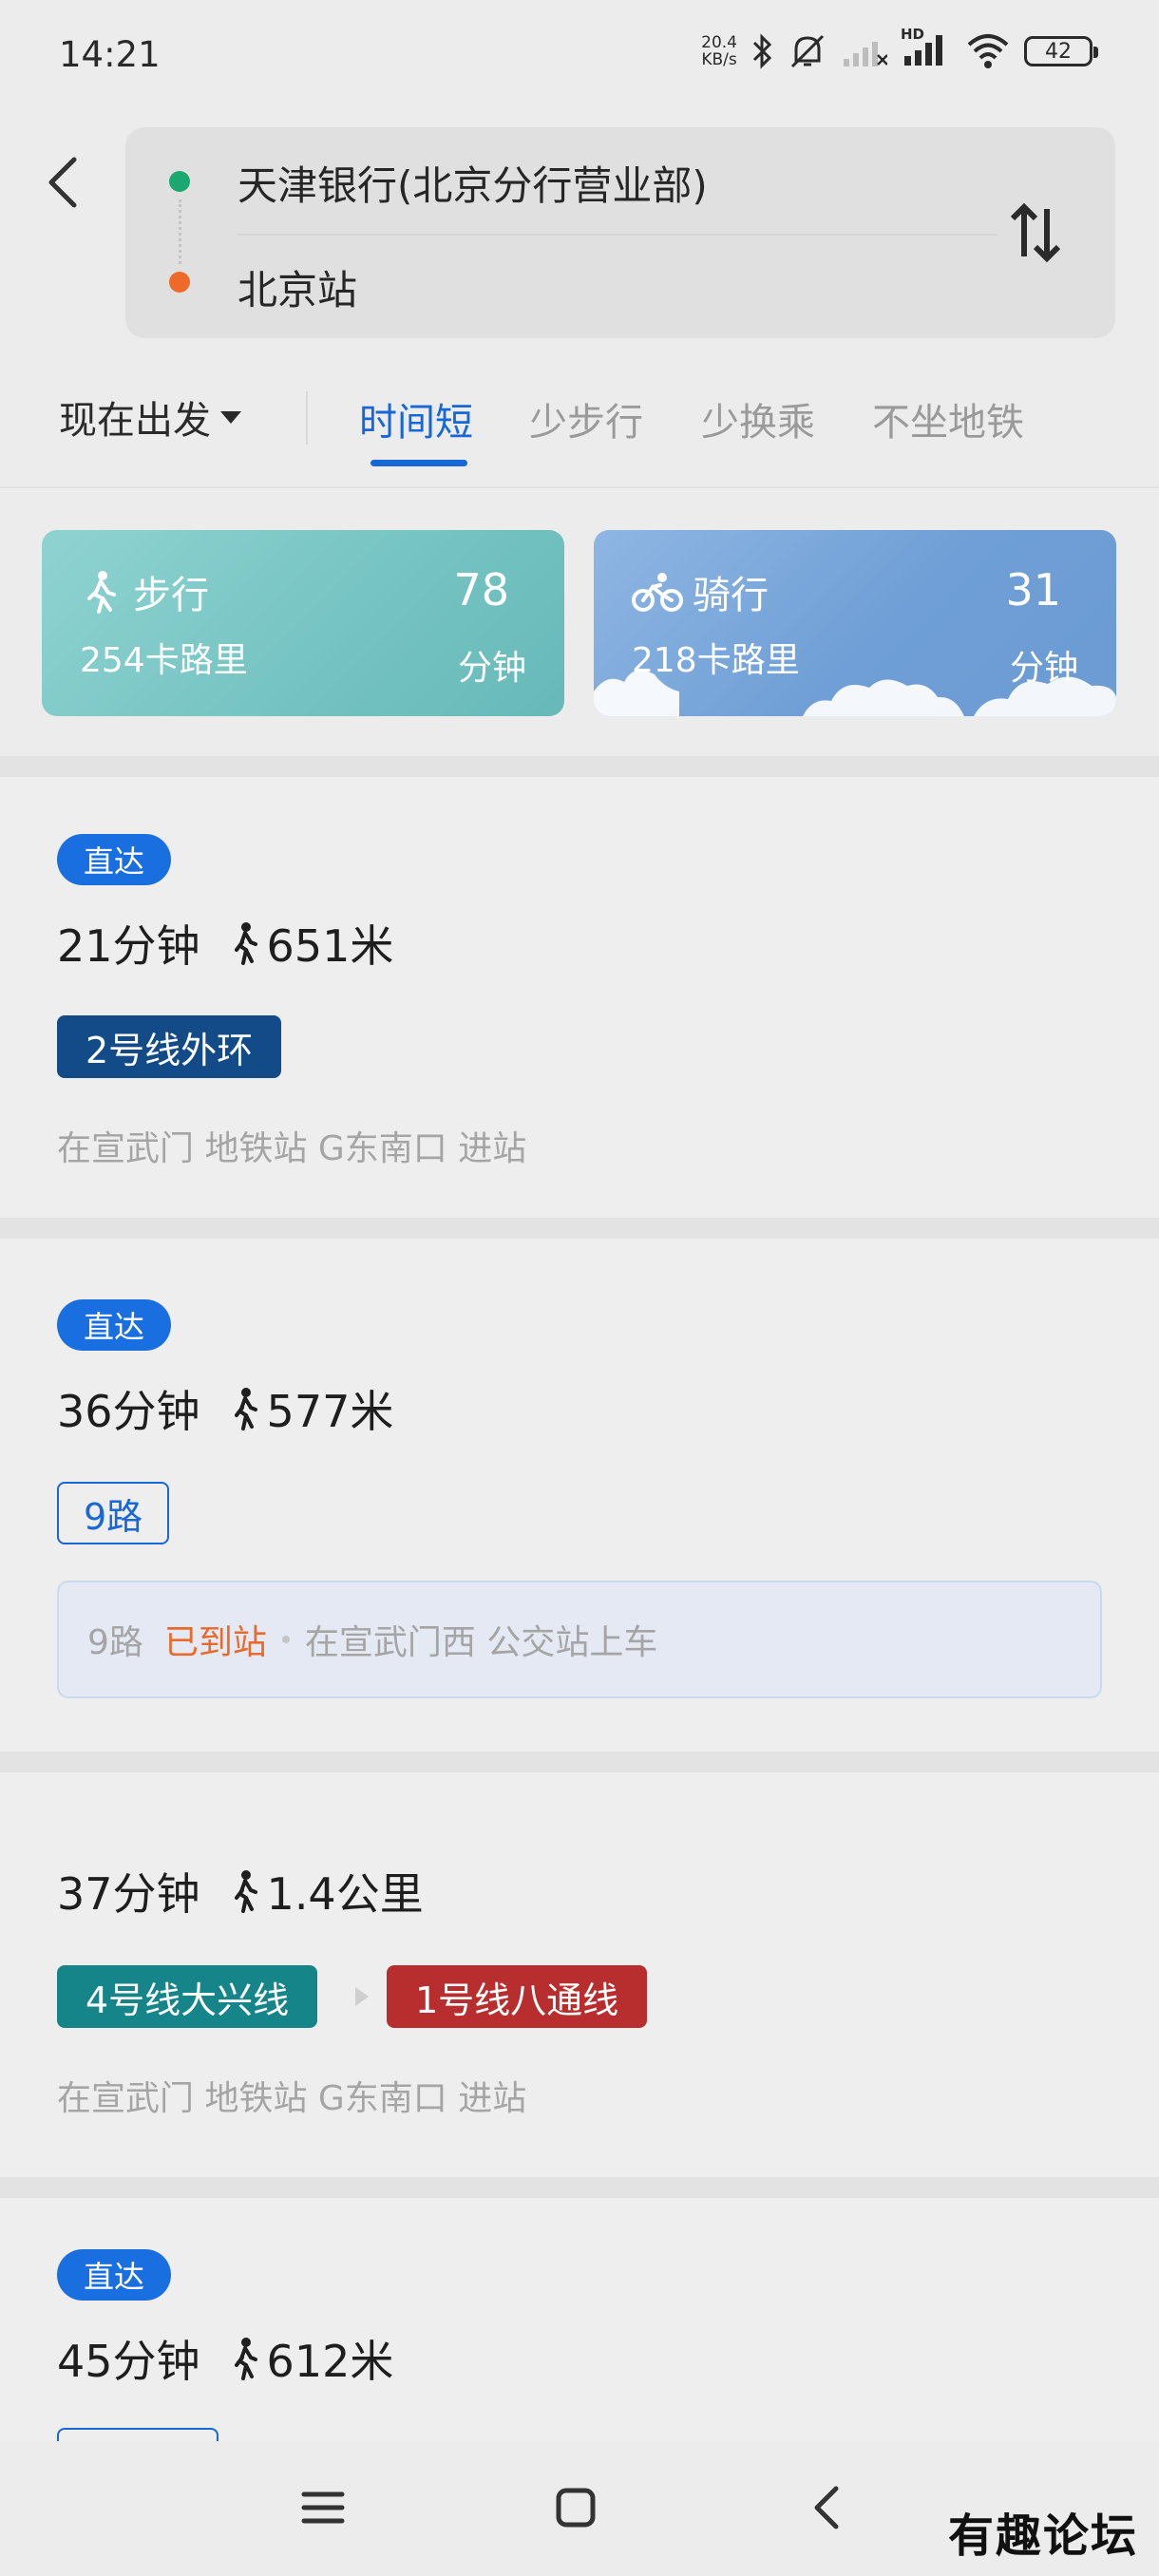  Describe the element at coordinates (187, 1996) in the screenshot. I see `subway-line-tag: 4号线大兴线` at that location.